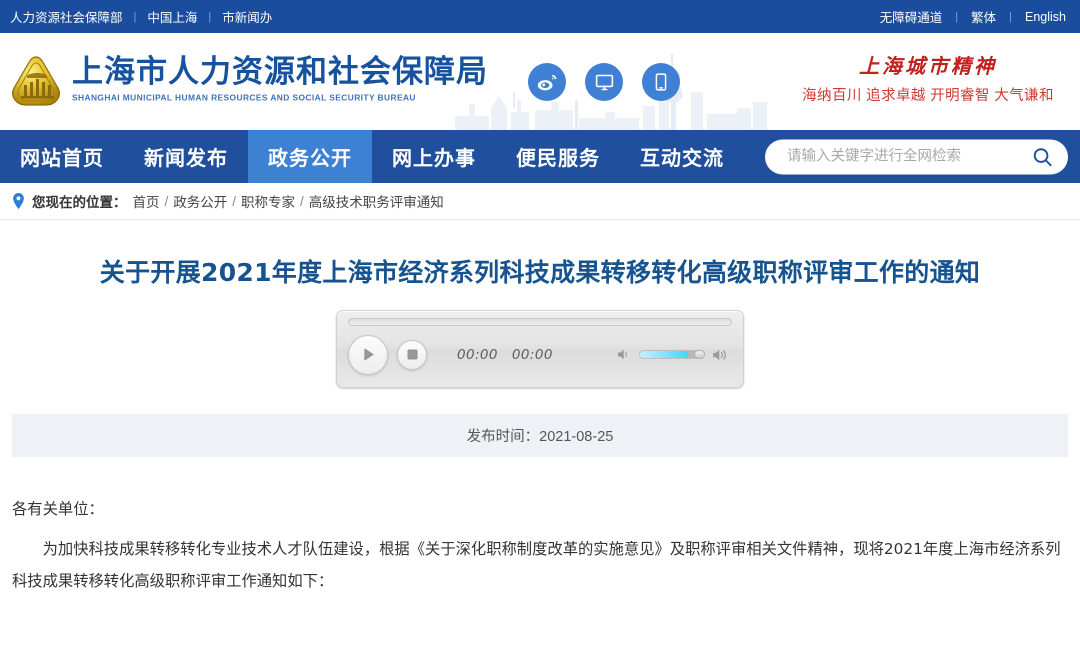  I want to click on nav-item-home: 网站首页, so click(62, 156).